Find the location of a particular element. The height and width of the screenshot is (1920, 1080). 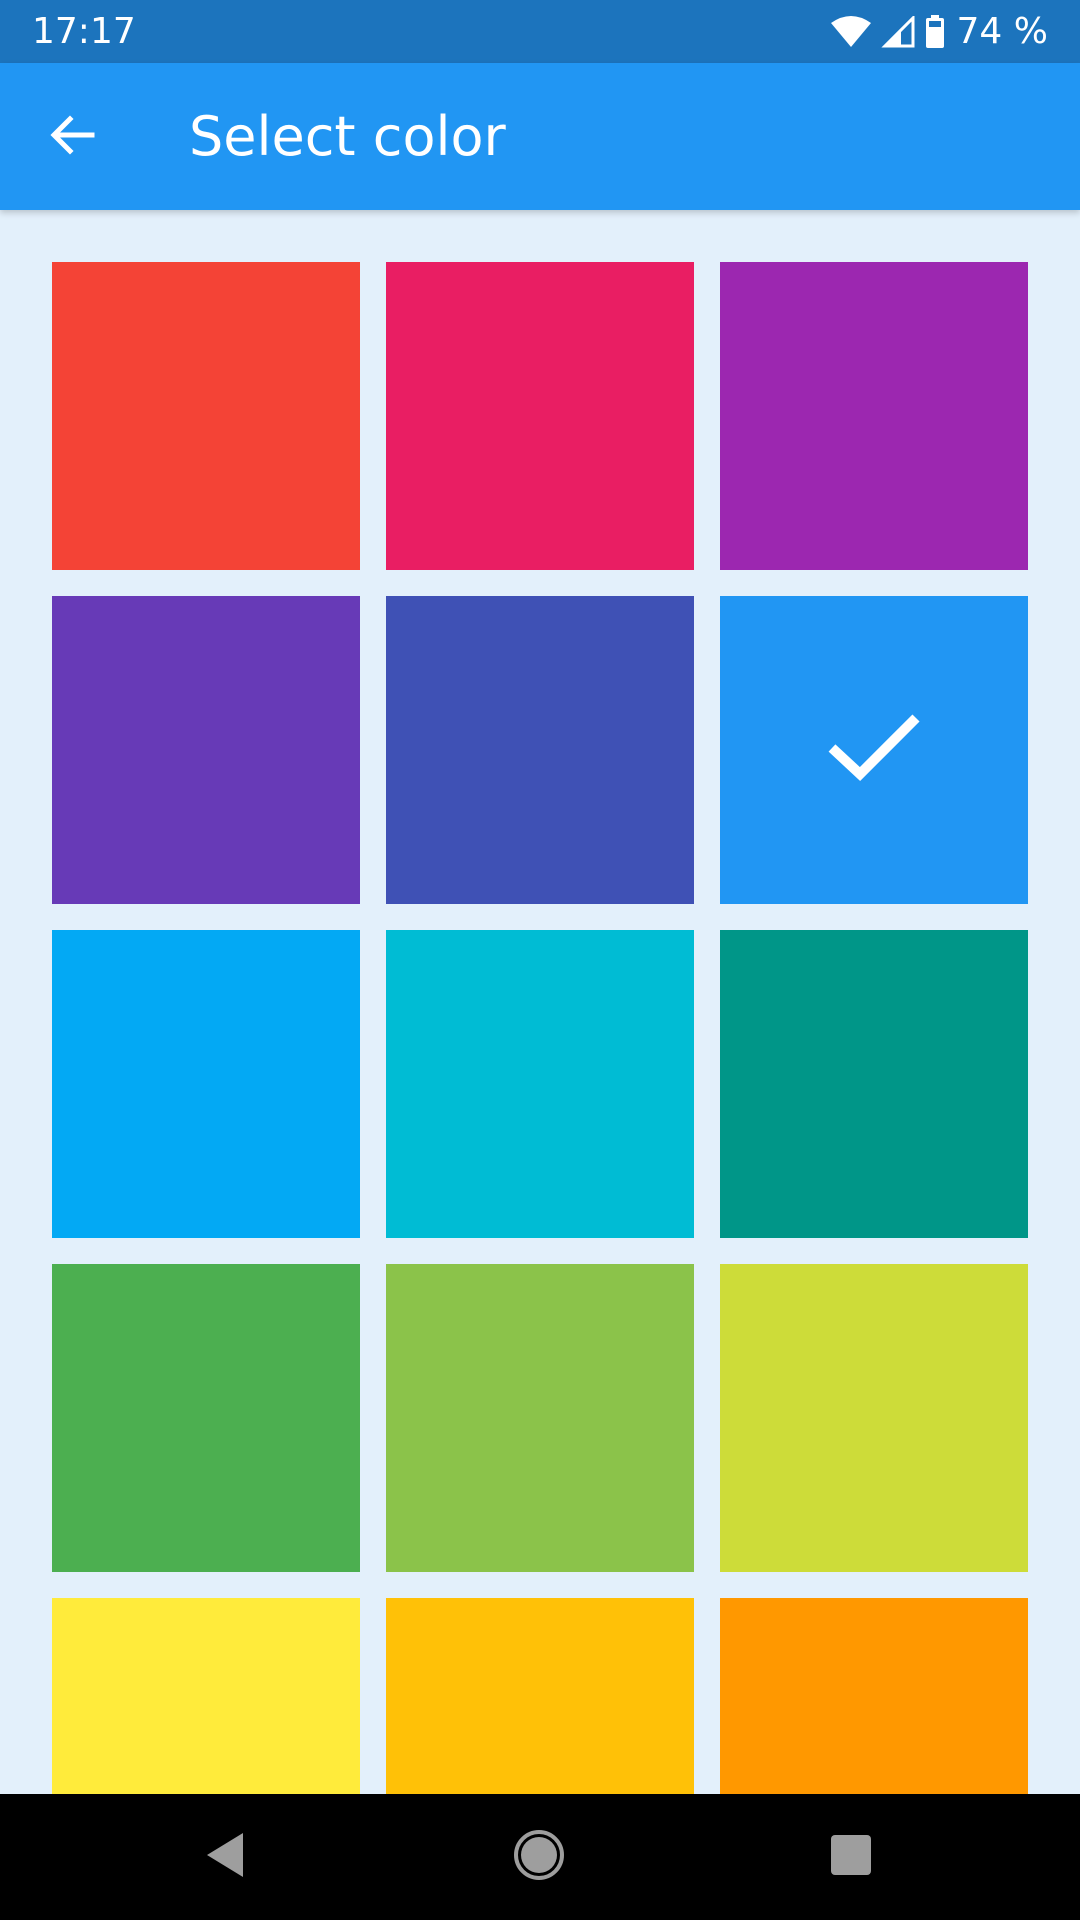

color-swatch-indigo is located at coordinates (540, 750).